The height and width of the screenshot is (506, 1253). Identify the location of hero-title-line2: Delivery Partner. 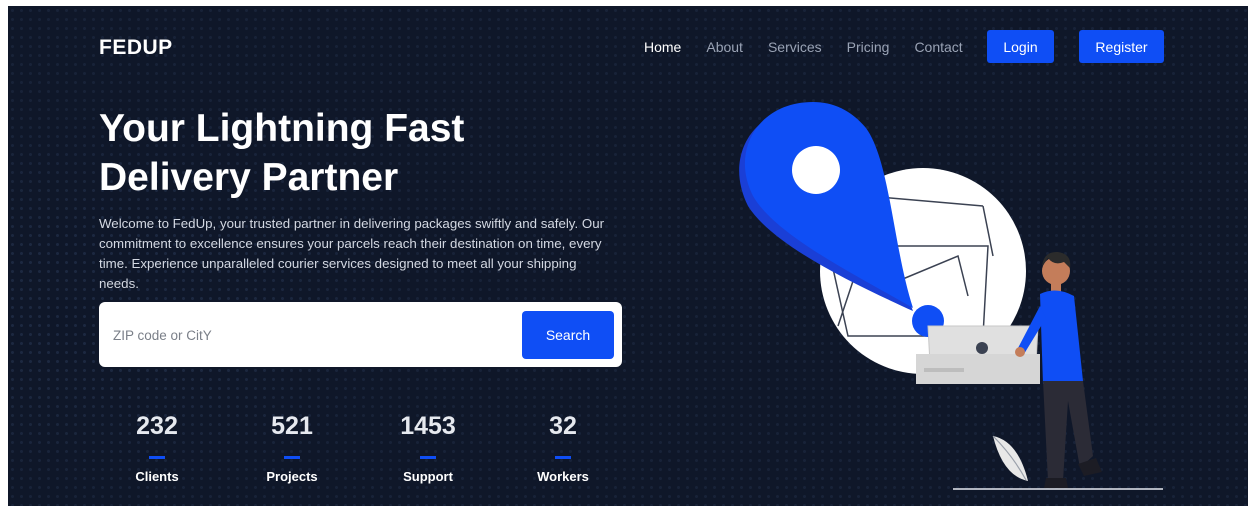
(249, 177).